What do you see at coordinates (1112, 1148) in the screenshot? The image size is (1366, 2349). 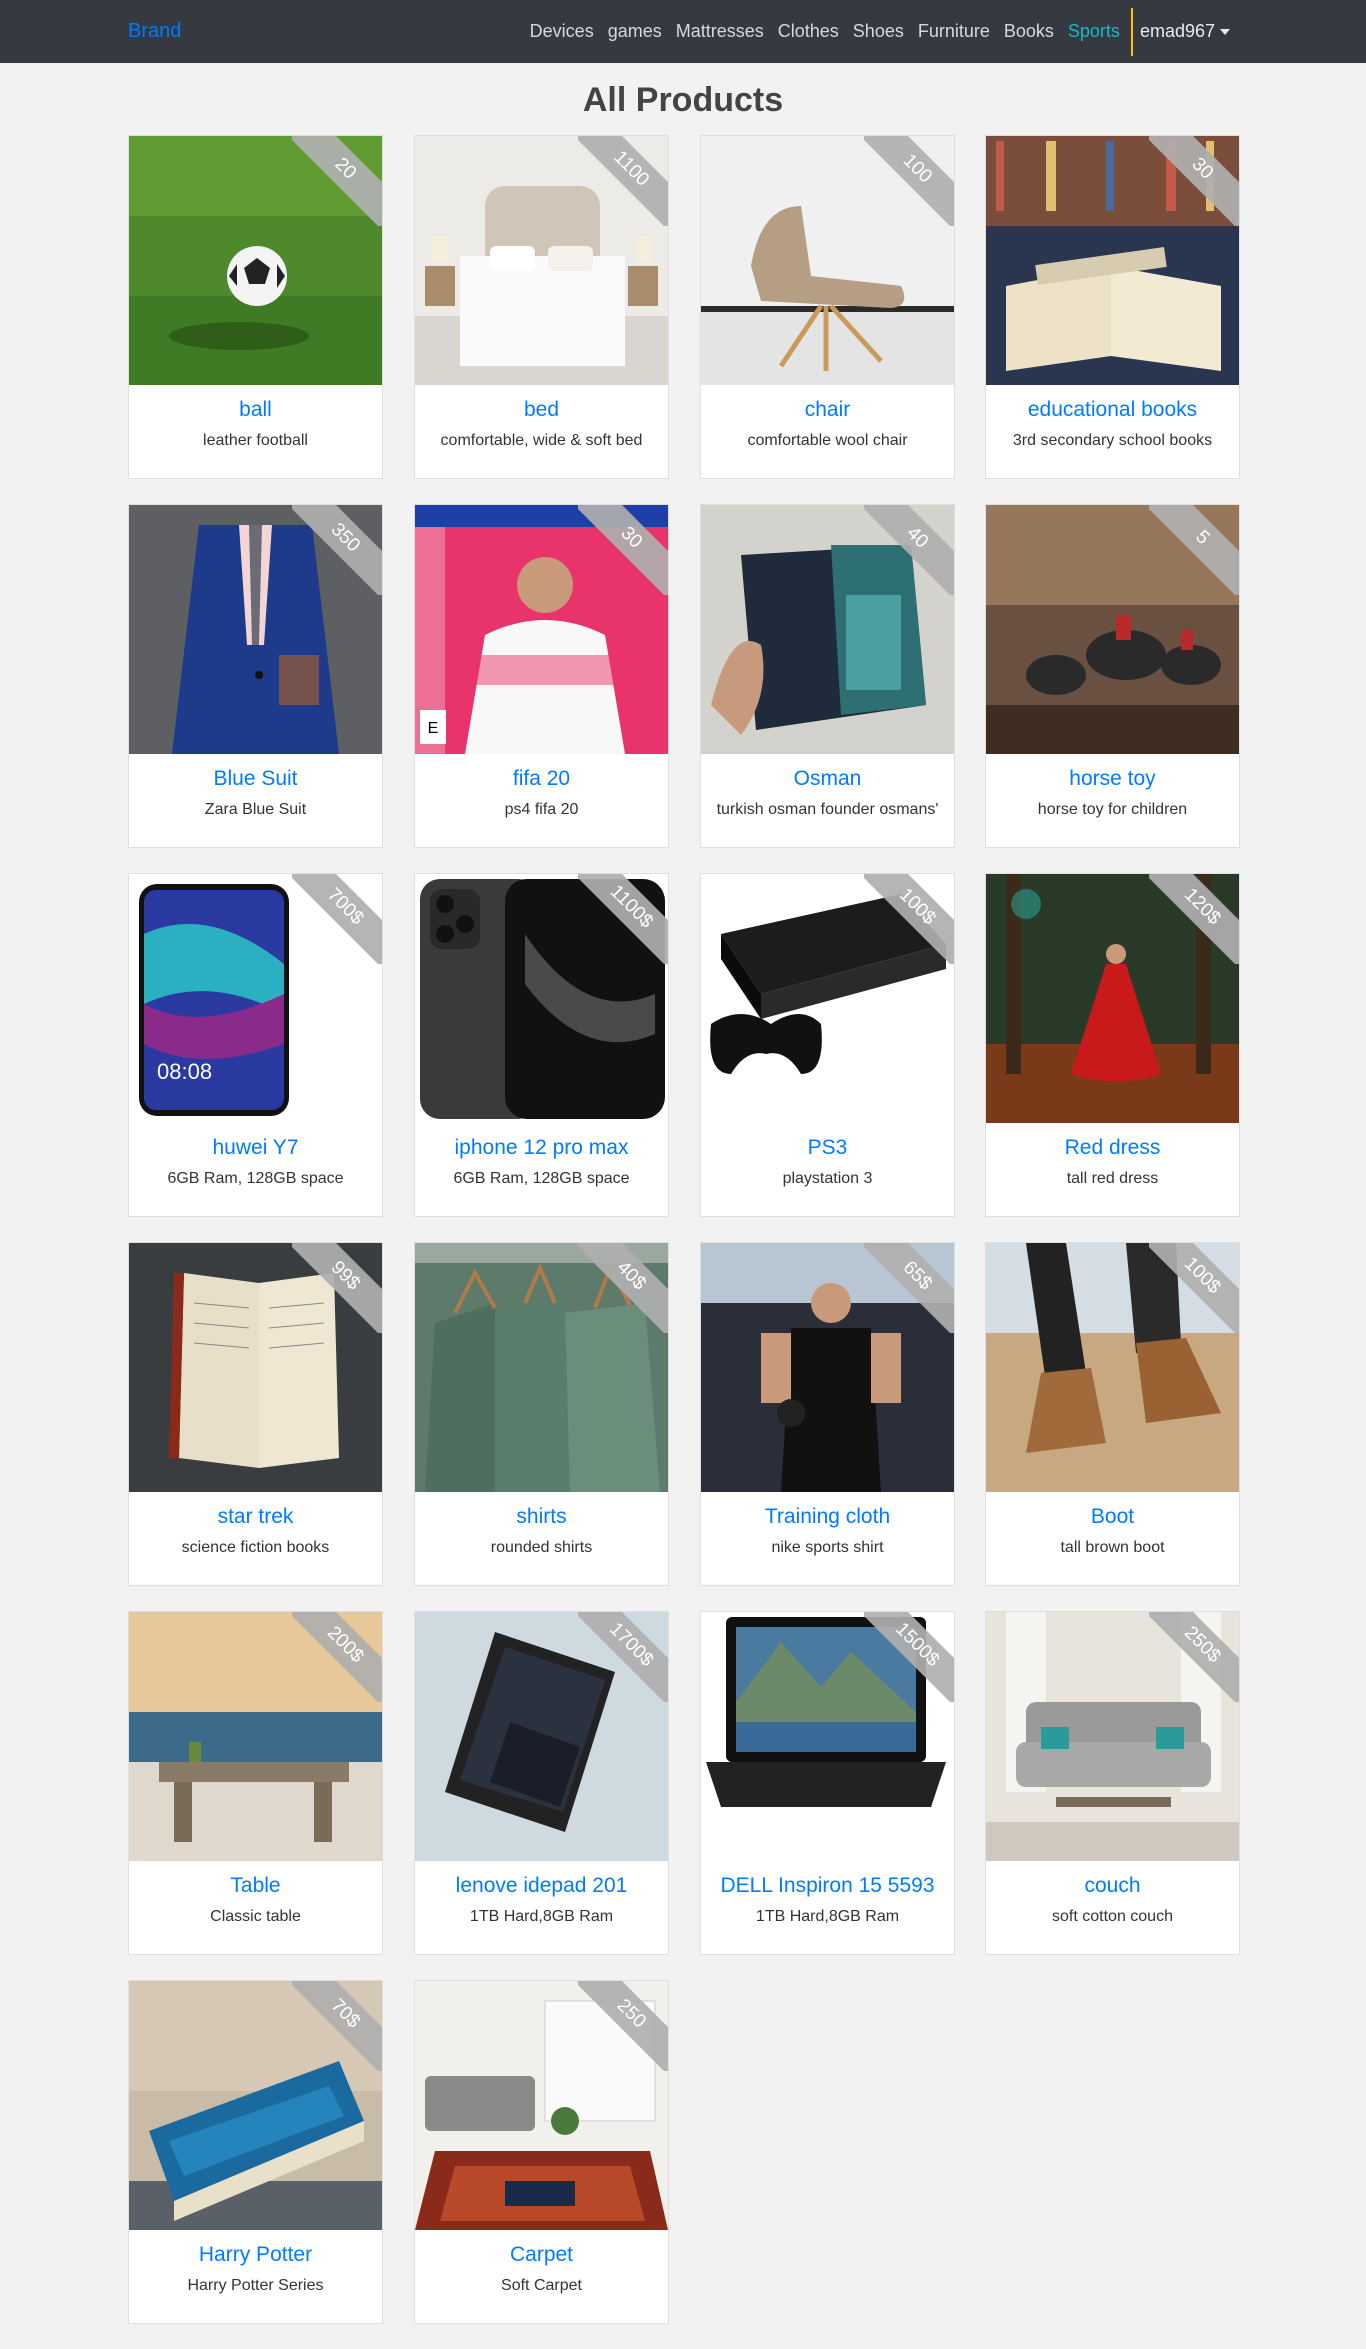 I see `product-title-link: Red dress` at bounding box center [1112, 1148].